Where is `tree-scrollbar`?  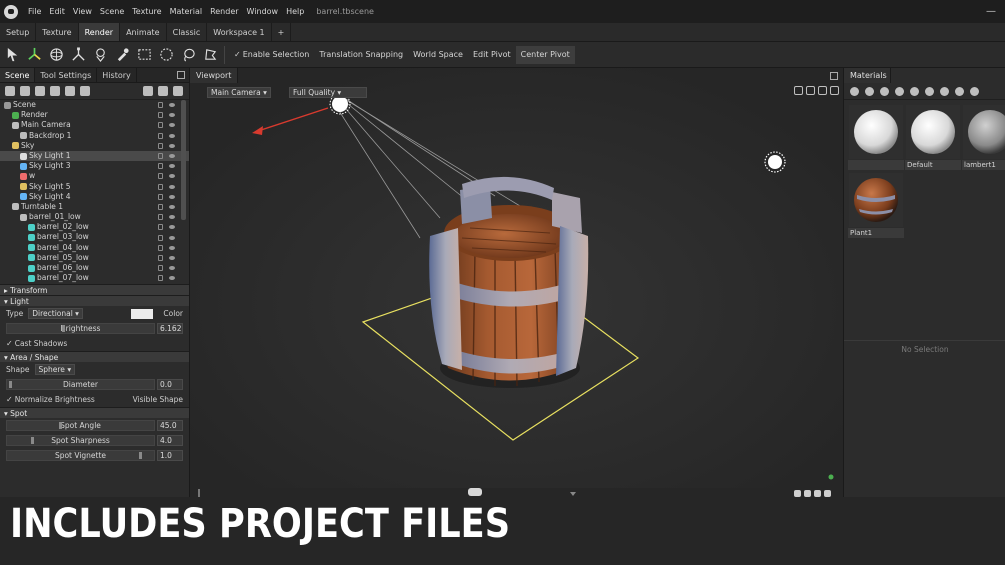 tree-scrollbar is located at coordinates (183, 160).